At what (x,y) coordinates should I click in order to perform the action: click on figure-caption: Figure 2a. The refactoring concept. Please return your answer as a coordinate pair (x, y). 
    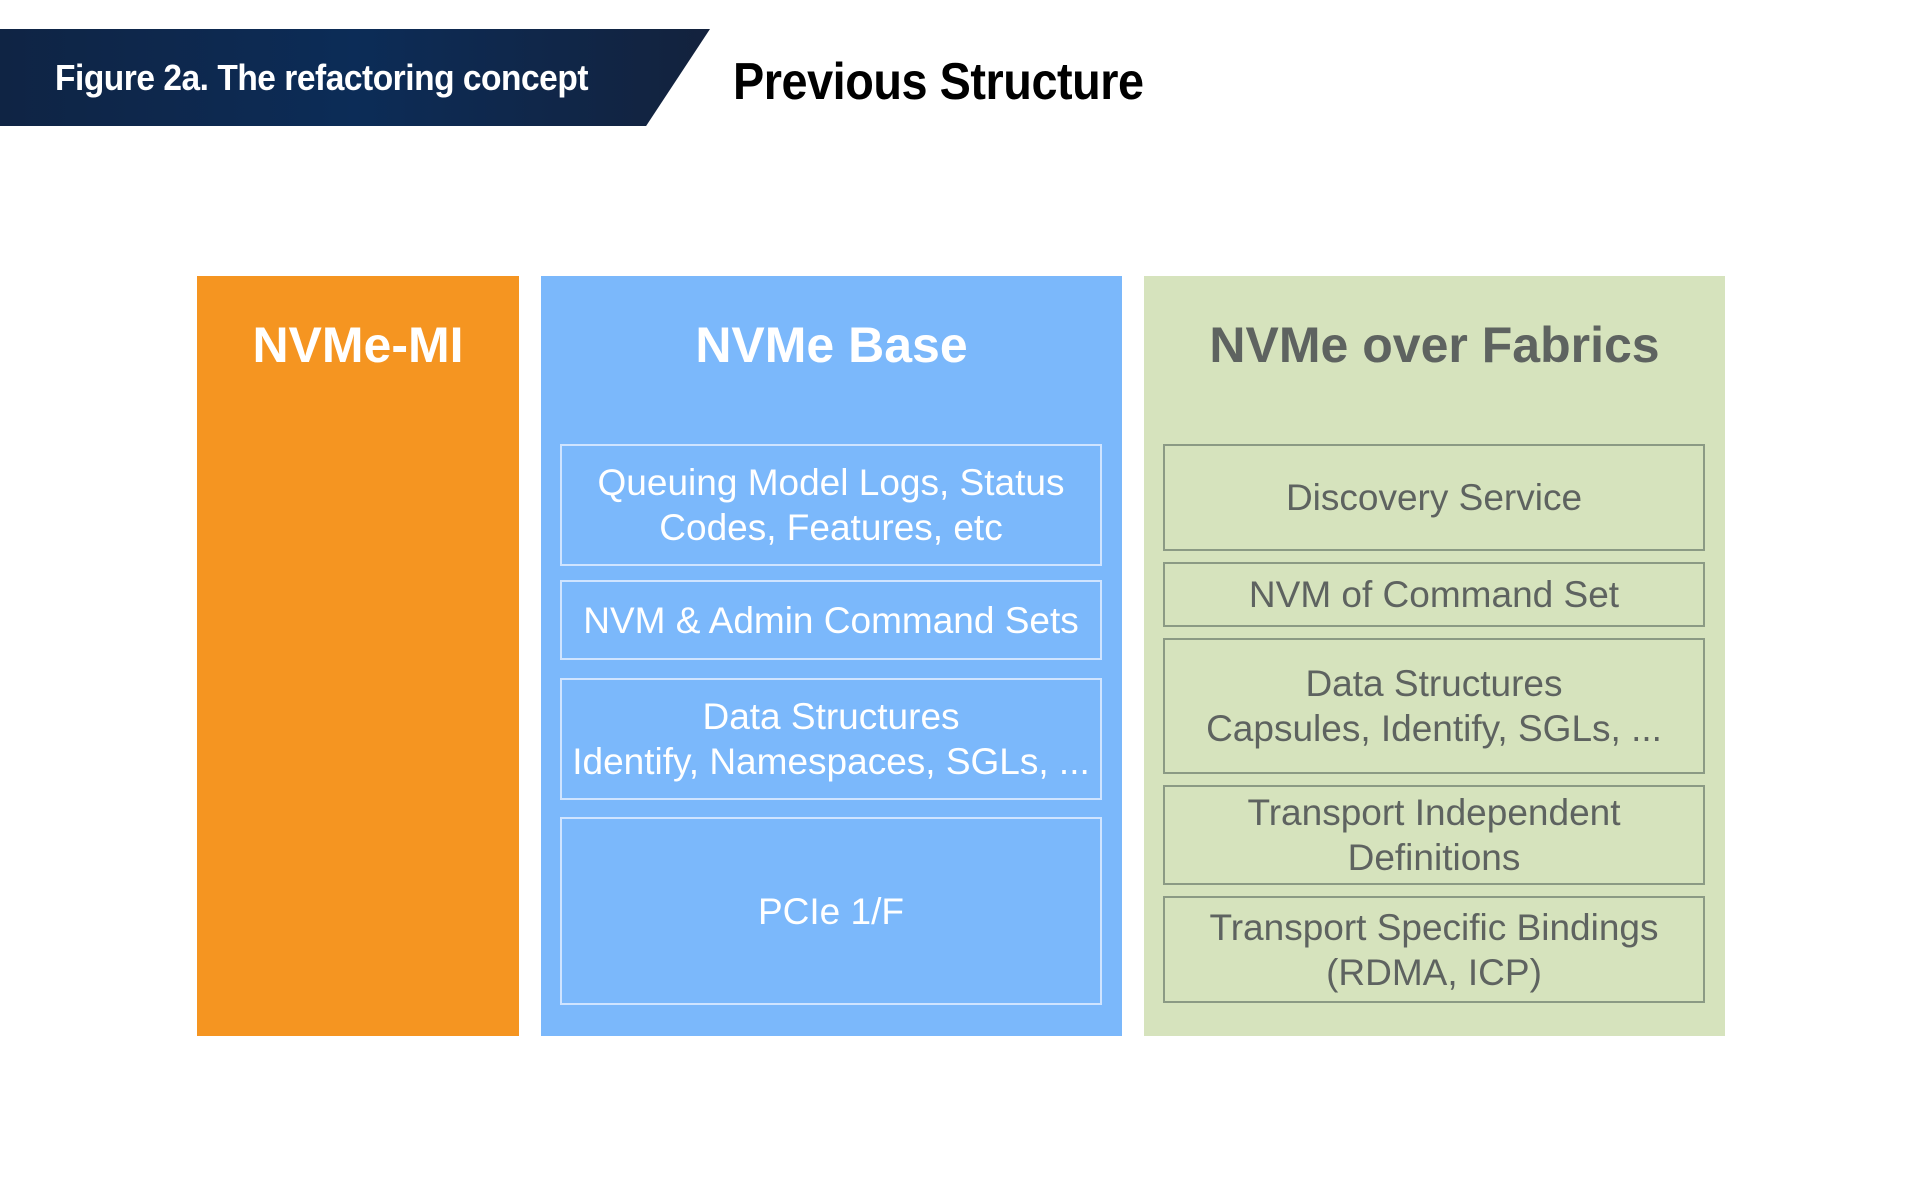
    Looking at the image, I should click on (322, 77).